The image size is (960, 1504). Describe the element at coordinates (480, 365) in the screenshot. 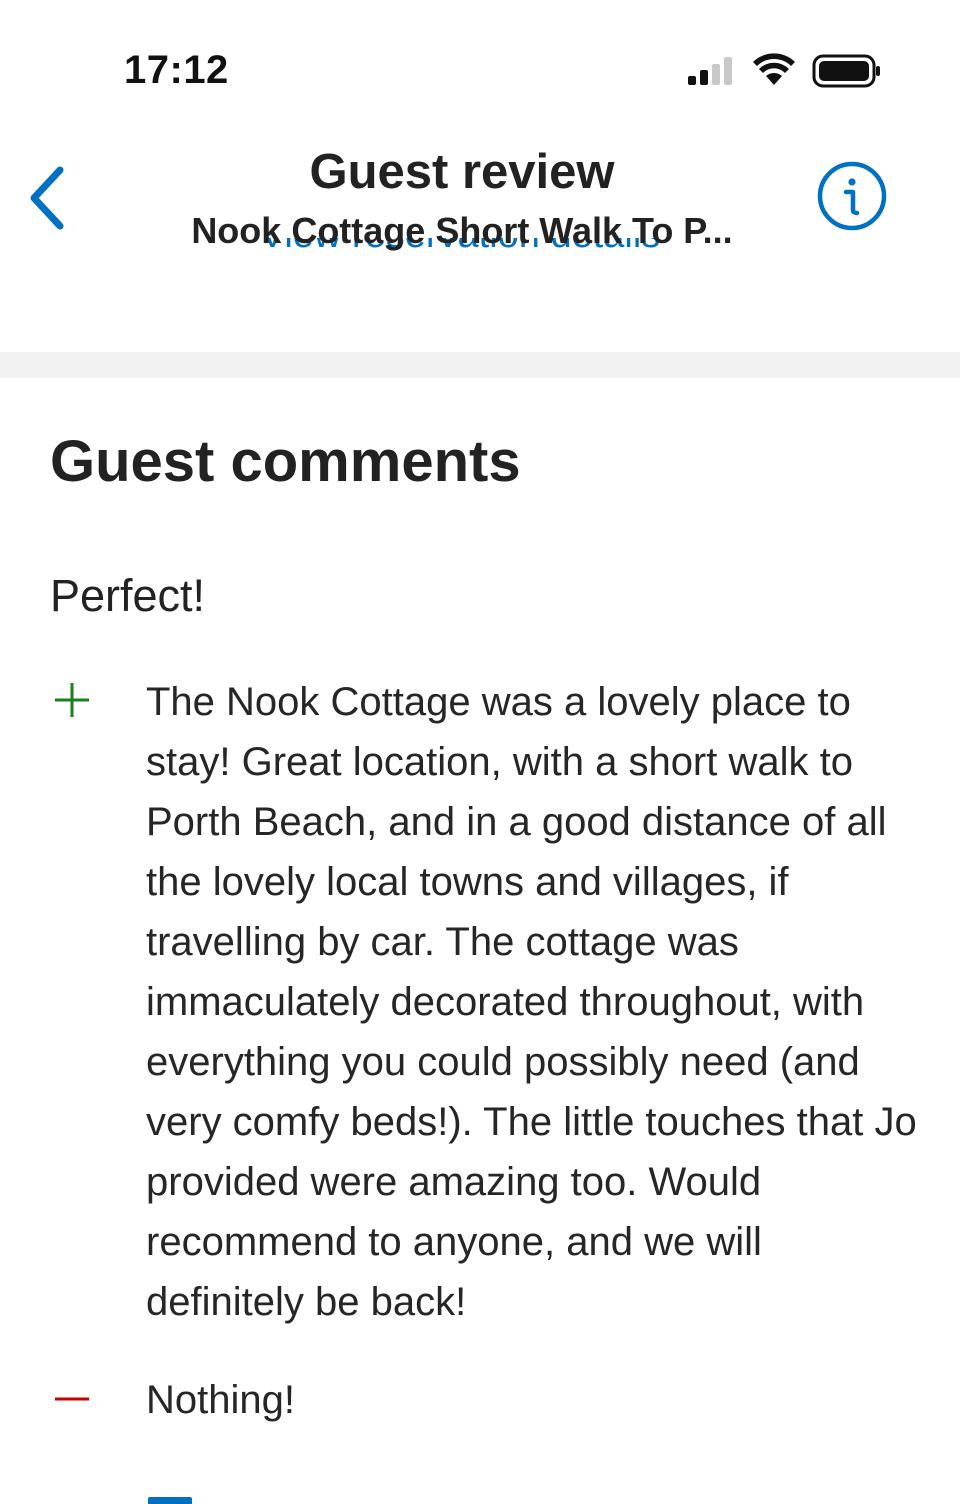

I see `section-divider` at that location.